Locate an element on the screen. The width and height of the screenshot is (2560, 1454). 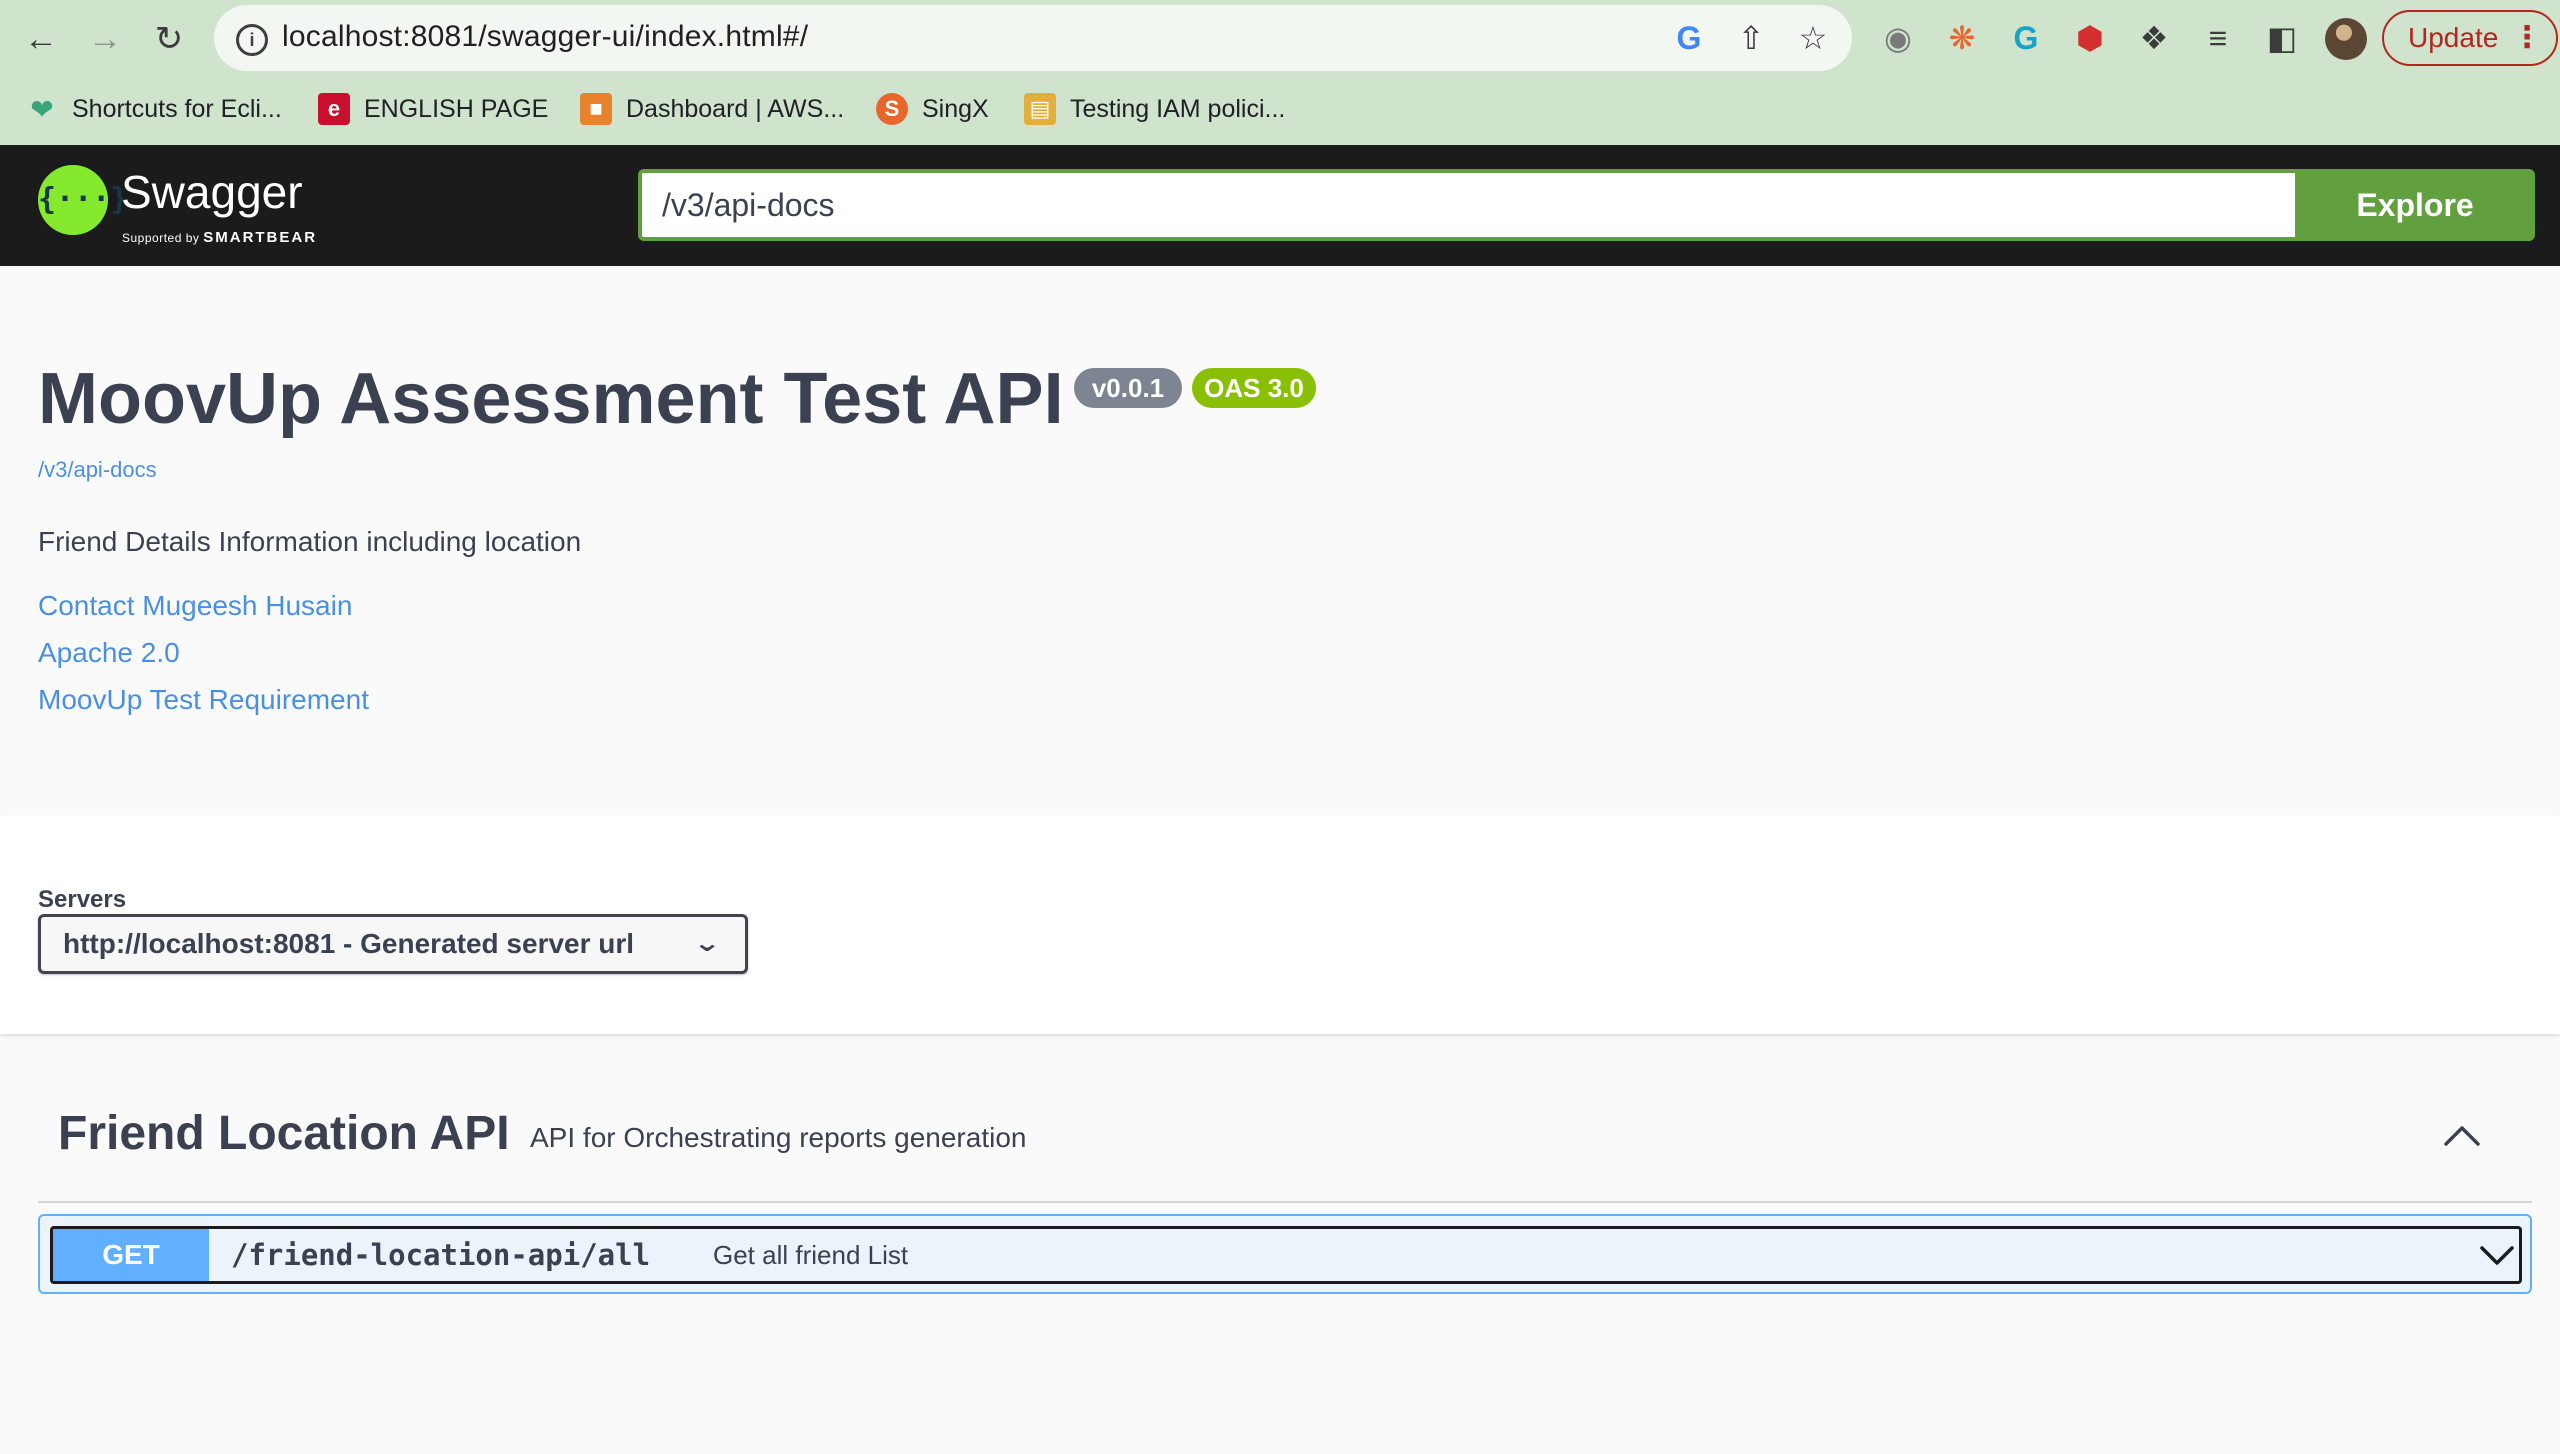
back-arrow-icon: ← is located at coordinates (41, 39).